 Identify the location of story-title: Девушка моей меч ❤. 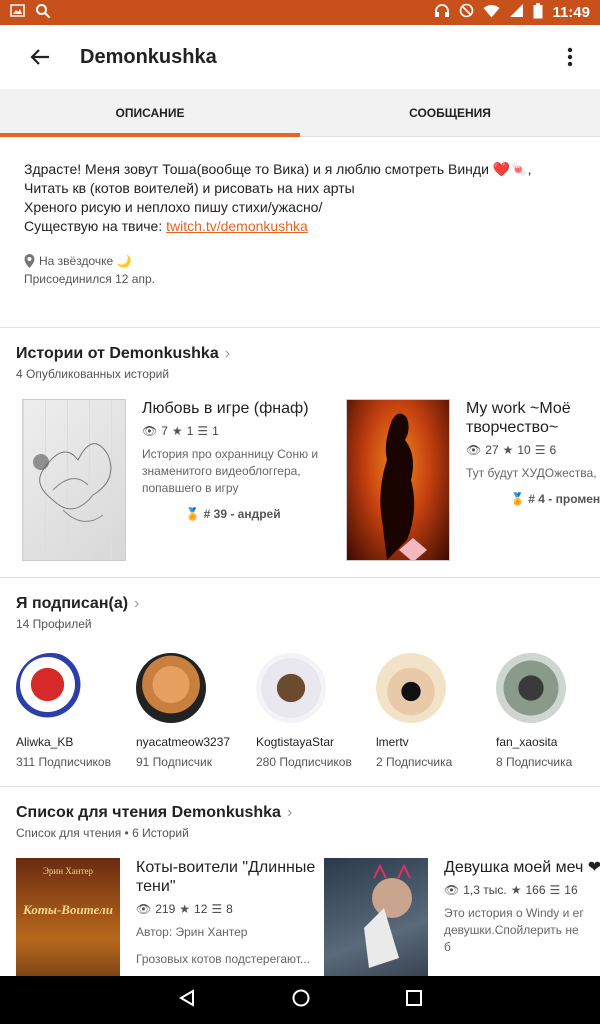
(522, 867).